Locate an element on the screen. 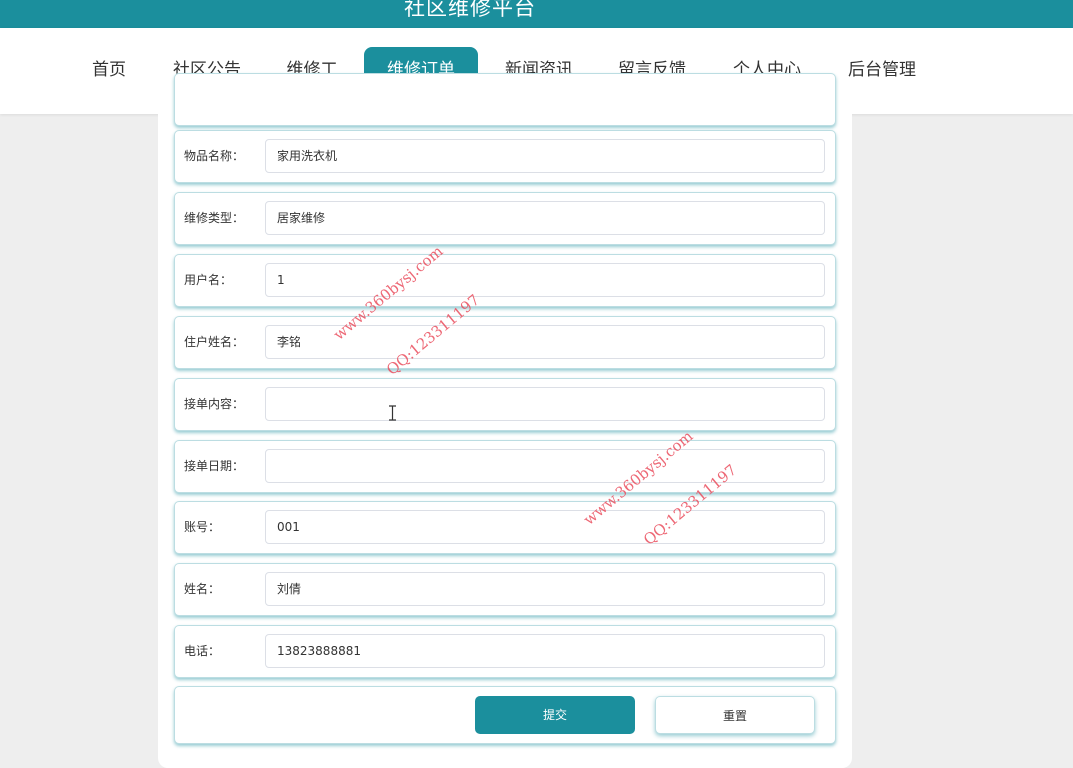 This screenshot has width=1073, height=768. form-row-account: 账号： 001 is located at coordinates (505, 527).